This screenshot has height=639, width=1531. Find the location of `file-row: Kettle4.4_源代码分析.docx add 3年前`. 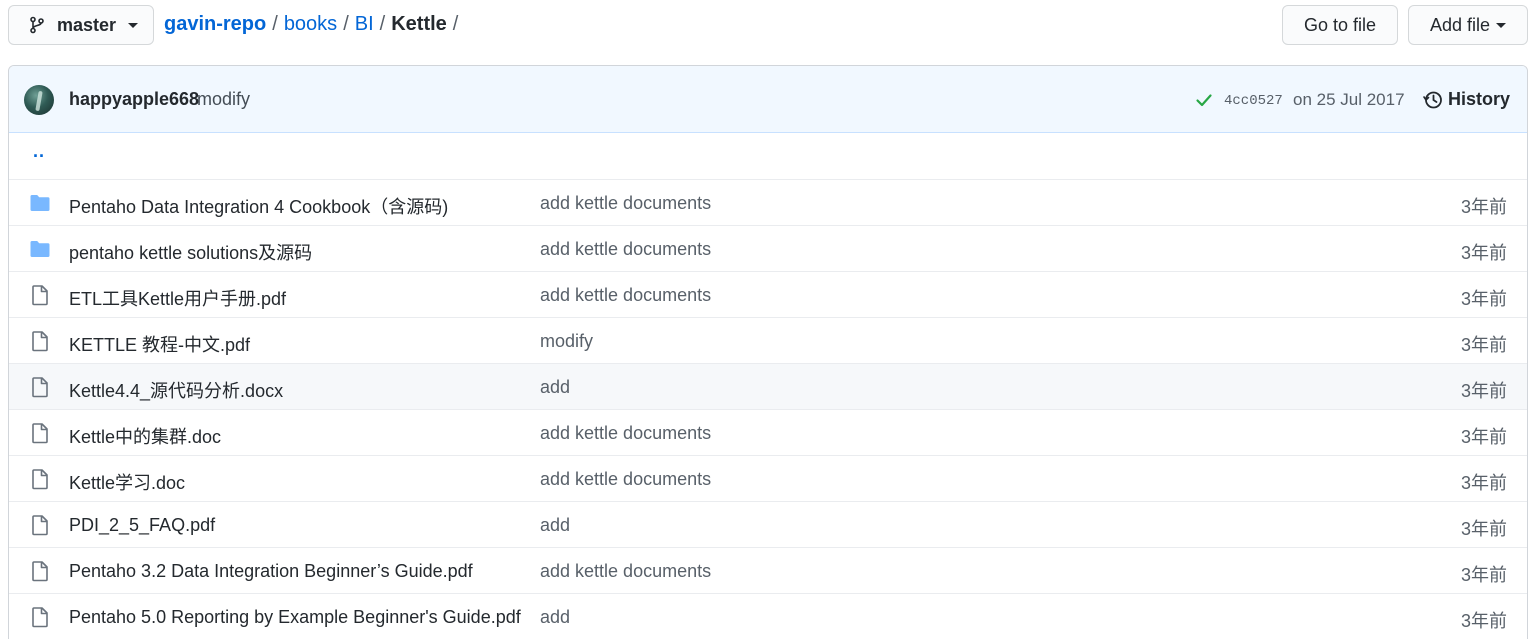

file-row: Kettle4.4_源代码分析.docx add 3年前 is located at coordinates (768, 386).